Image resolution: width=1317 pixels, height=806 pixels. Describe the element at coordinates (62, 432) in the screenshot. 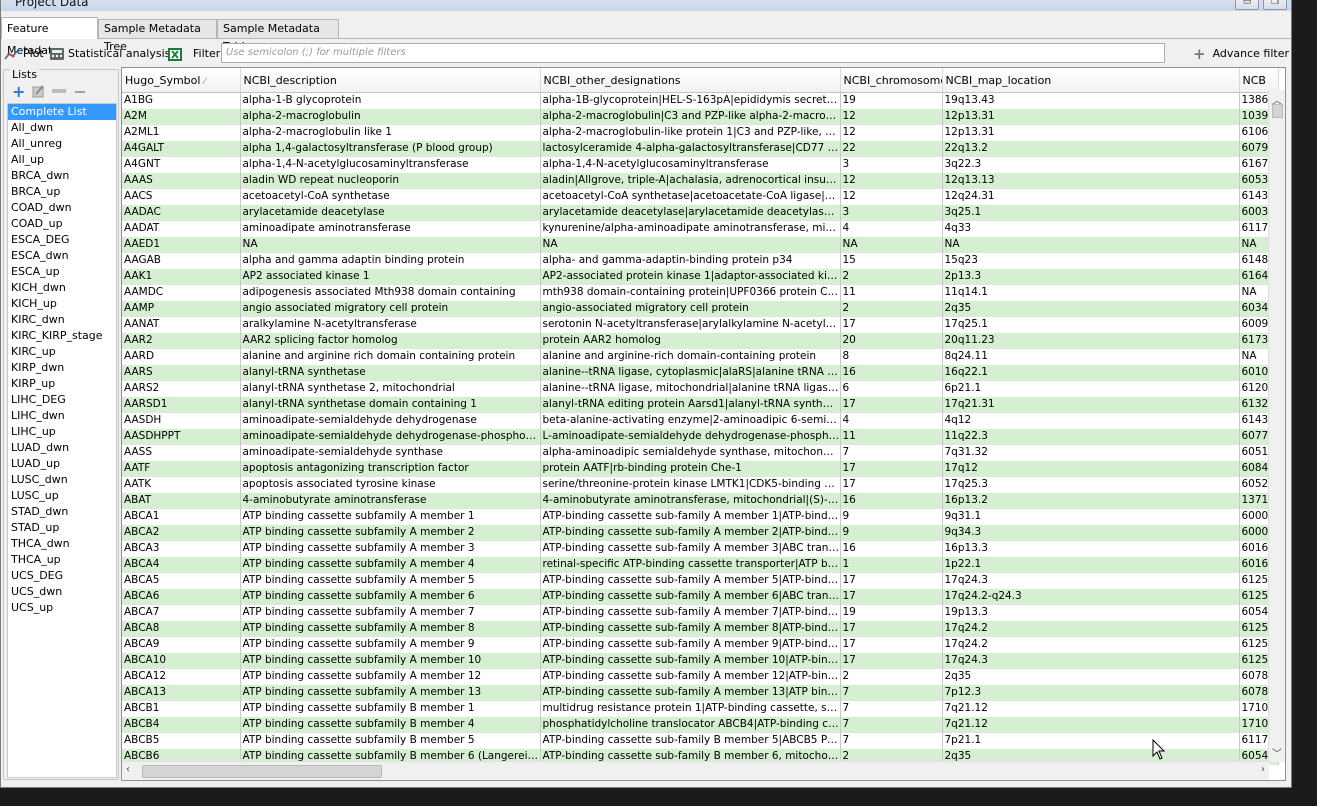

I see `list-item: LIHC_up` at that location.